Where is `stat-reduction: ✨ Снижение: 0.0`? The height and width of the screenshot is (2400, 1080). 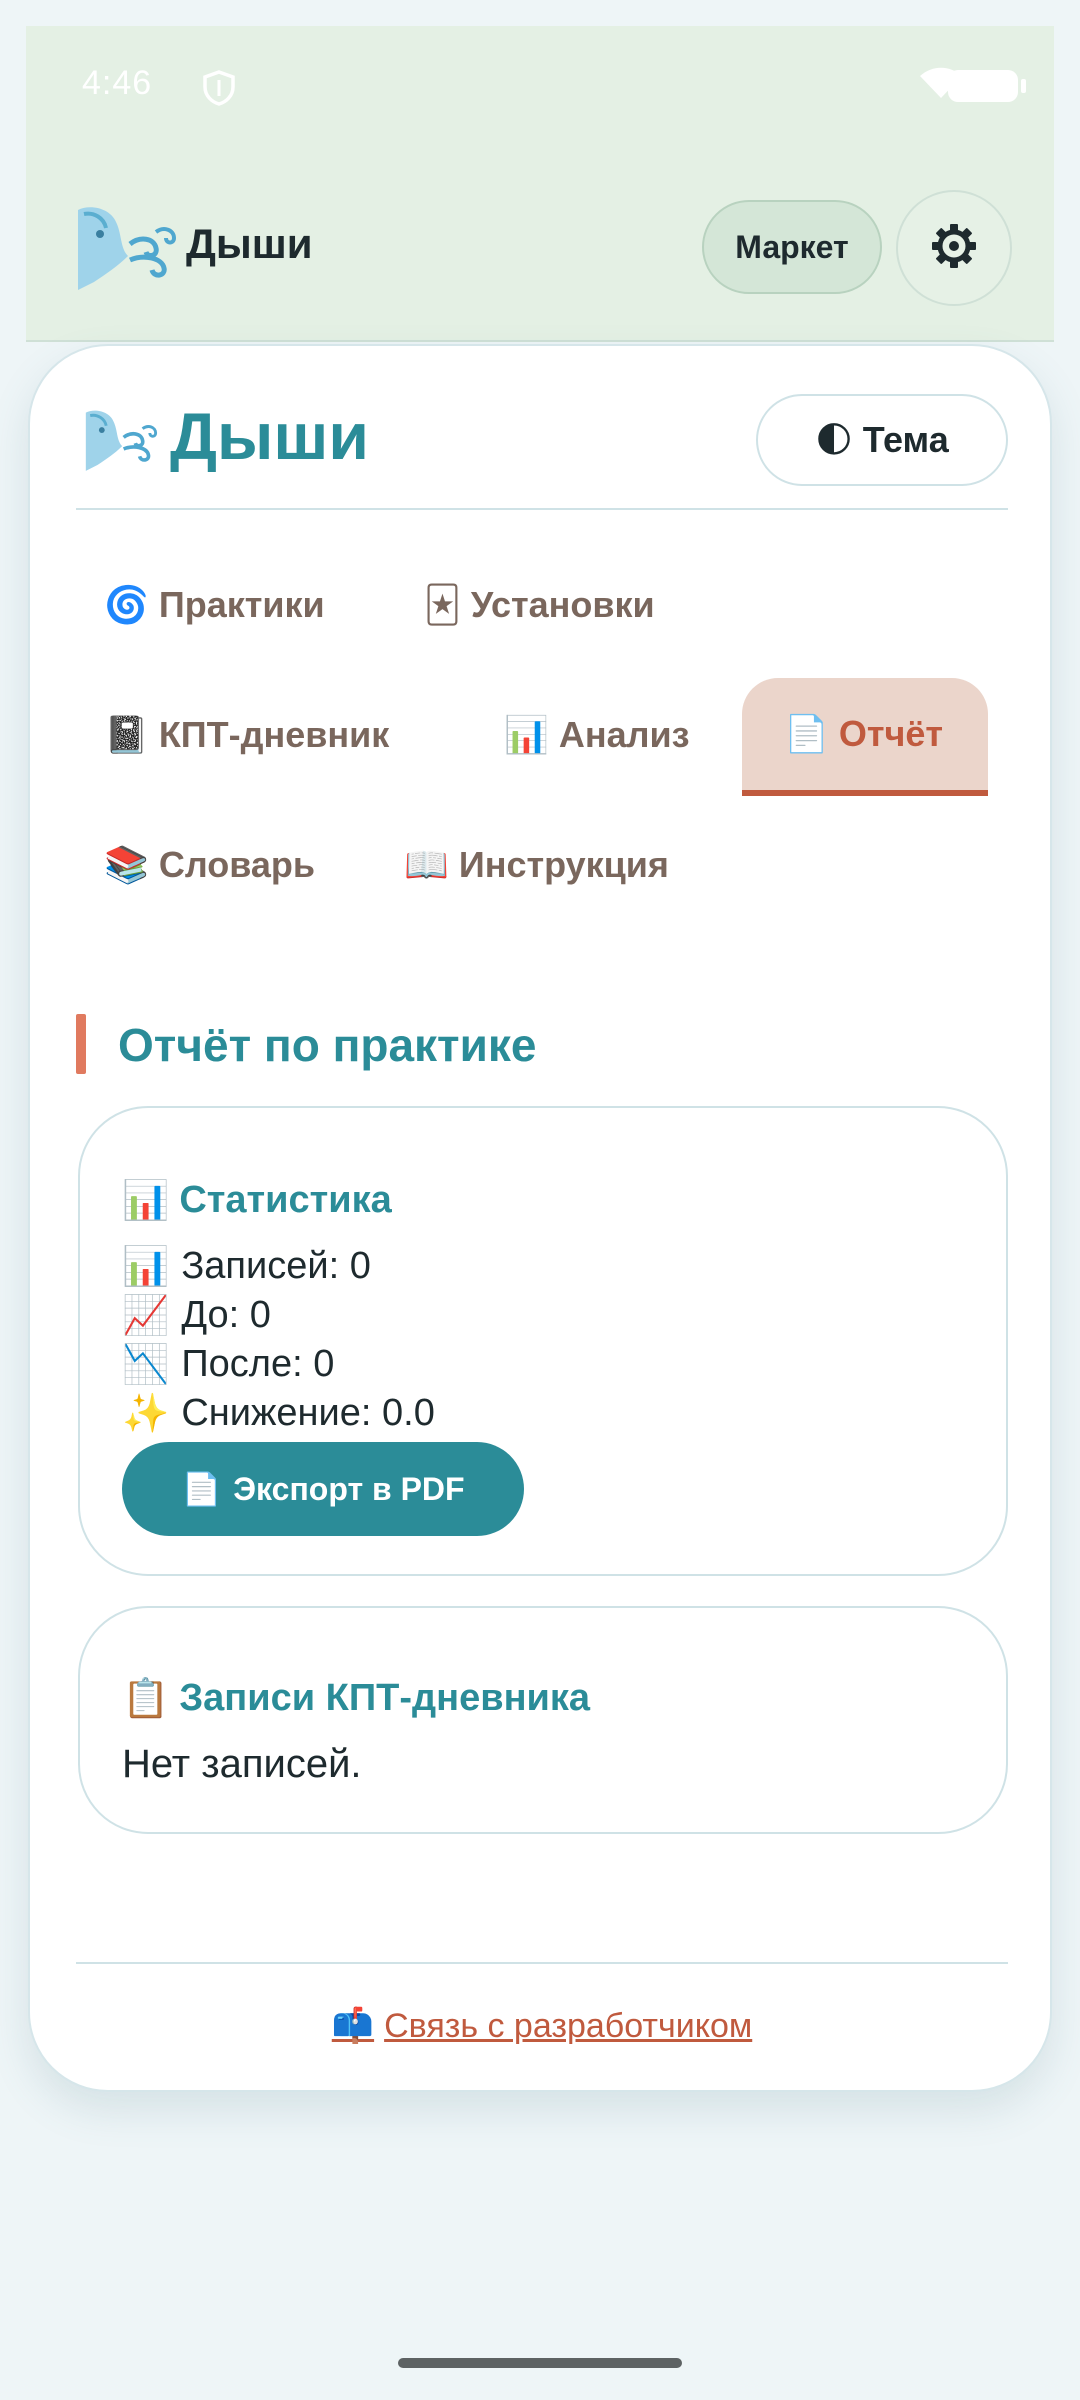
stat-reduction: ✨ Снижение: 0.0 is located at coordinates (278, 1413).